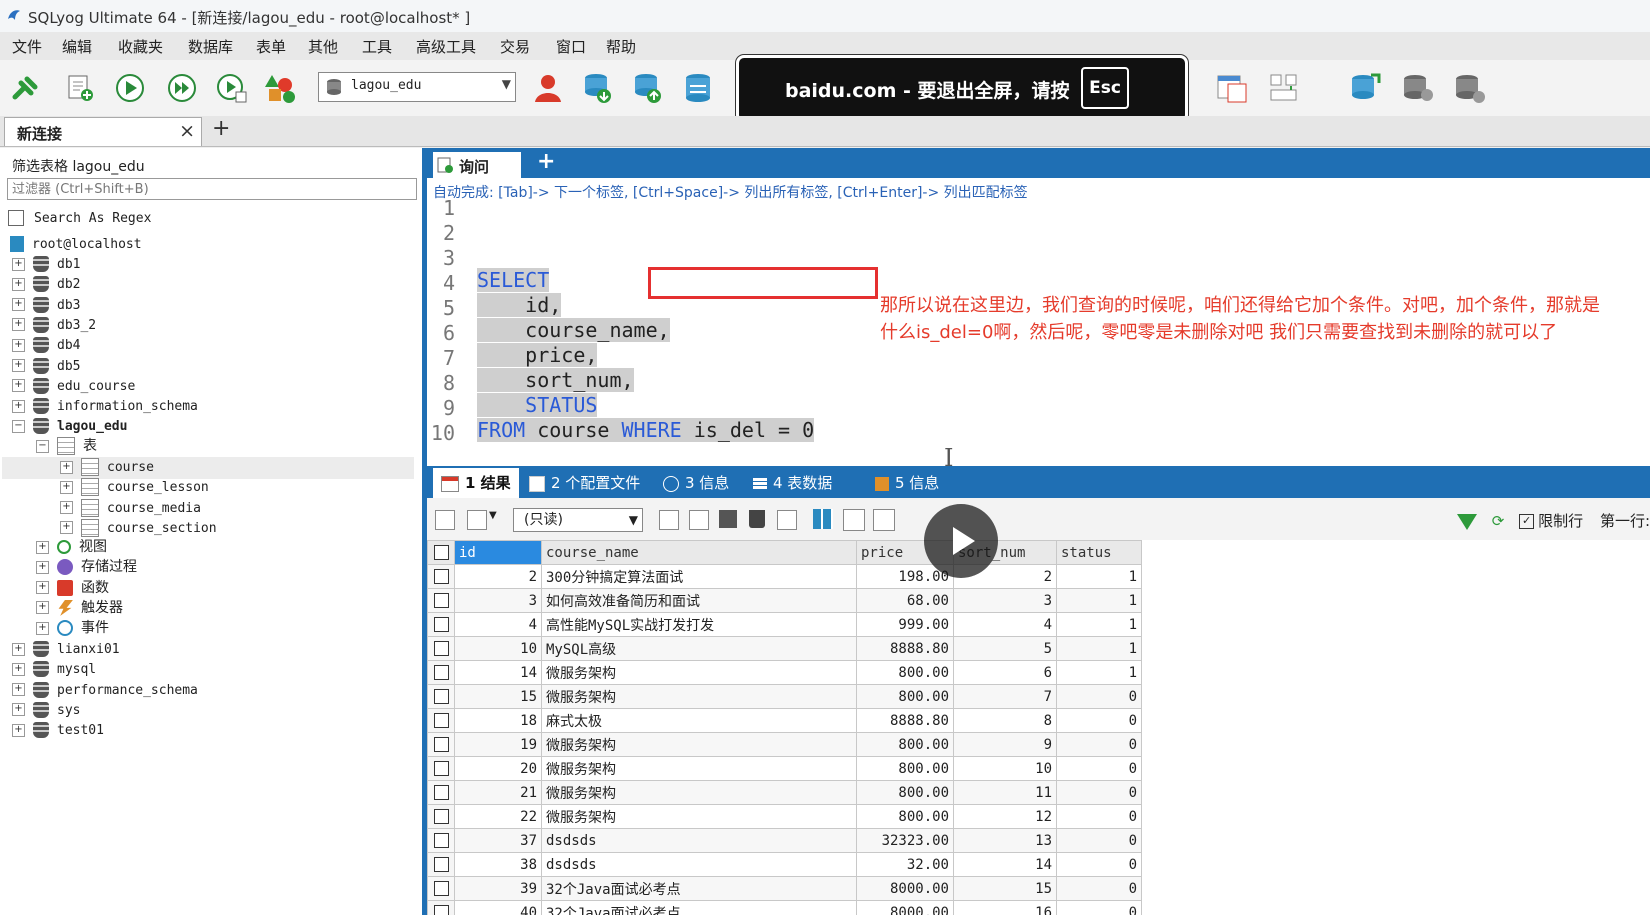  Describe the element at coordinates (546, 161) in the screenshot. I see `add-query-tab-icon: +` at that location.